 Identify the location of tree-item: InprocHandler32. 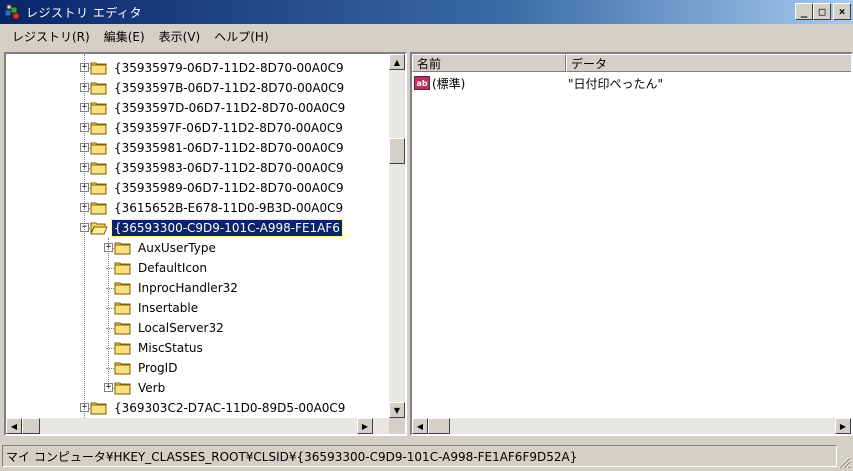
(173, 288).